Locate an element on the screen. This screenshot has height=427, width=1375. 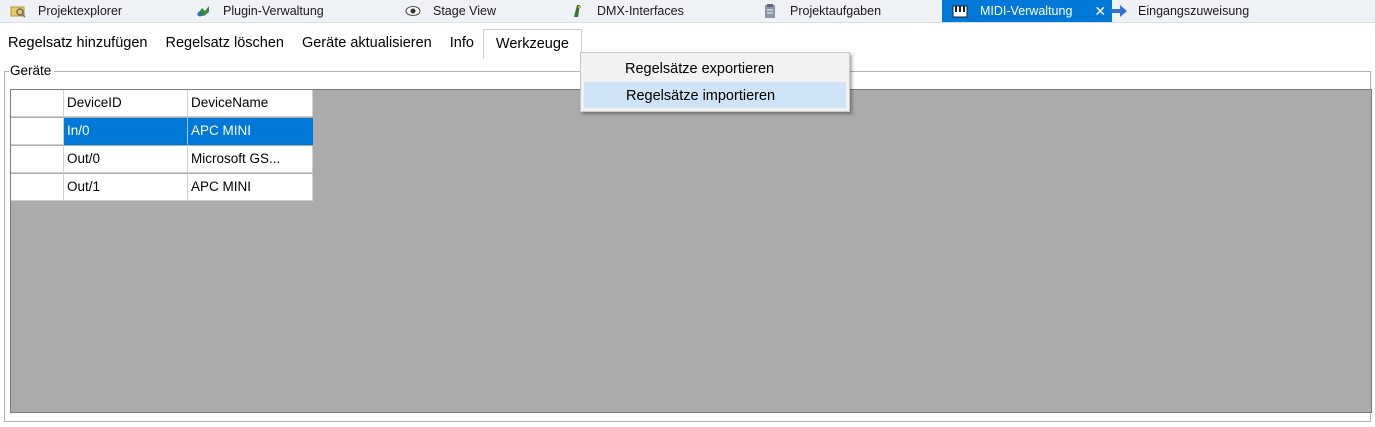
tab-label: Plugin-Verwaltung is located at coordinates (273, 11).